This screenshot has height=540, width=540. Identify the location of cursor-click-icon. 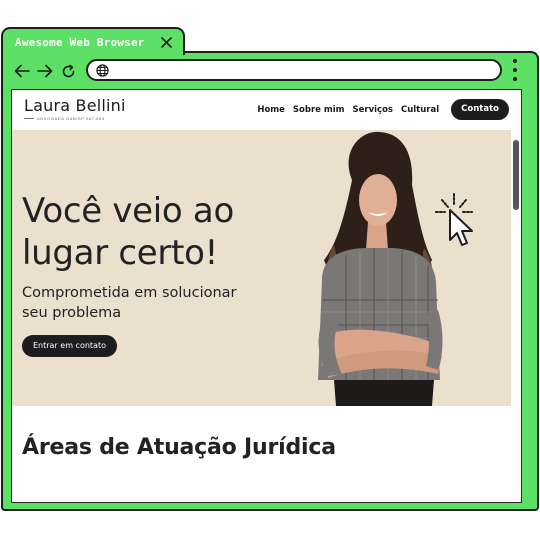
(454, 219).